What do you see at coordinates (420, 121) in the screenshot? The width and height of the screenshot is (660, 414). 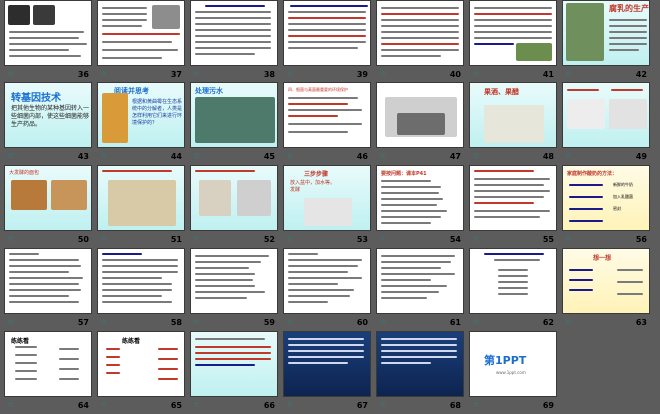 I see `slide-thumbnail-47: ☆ 47` at bounding box center [420, 121].